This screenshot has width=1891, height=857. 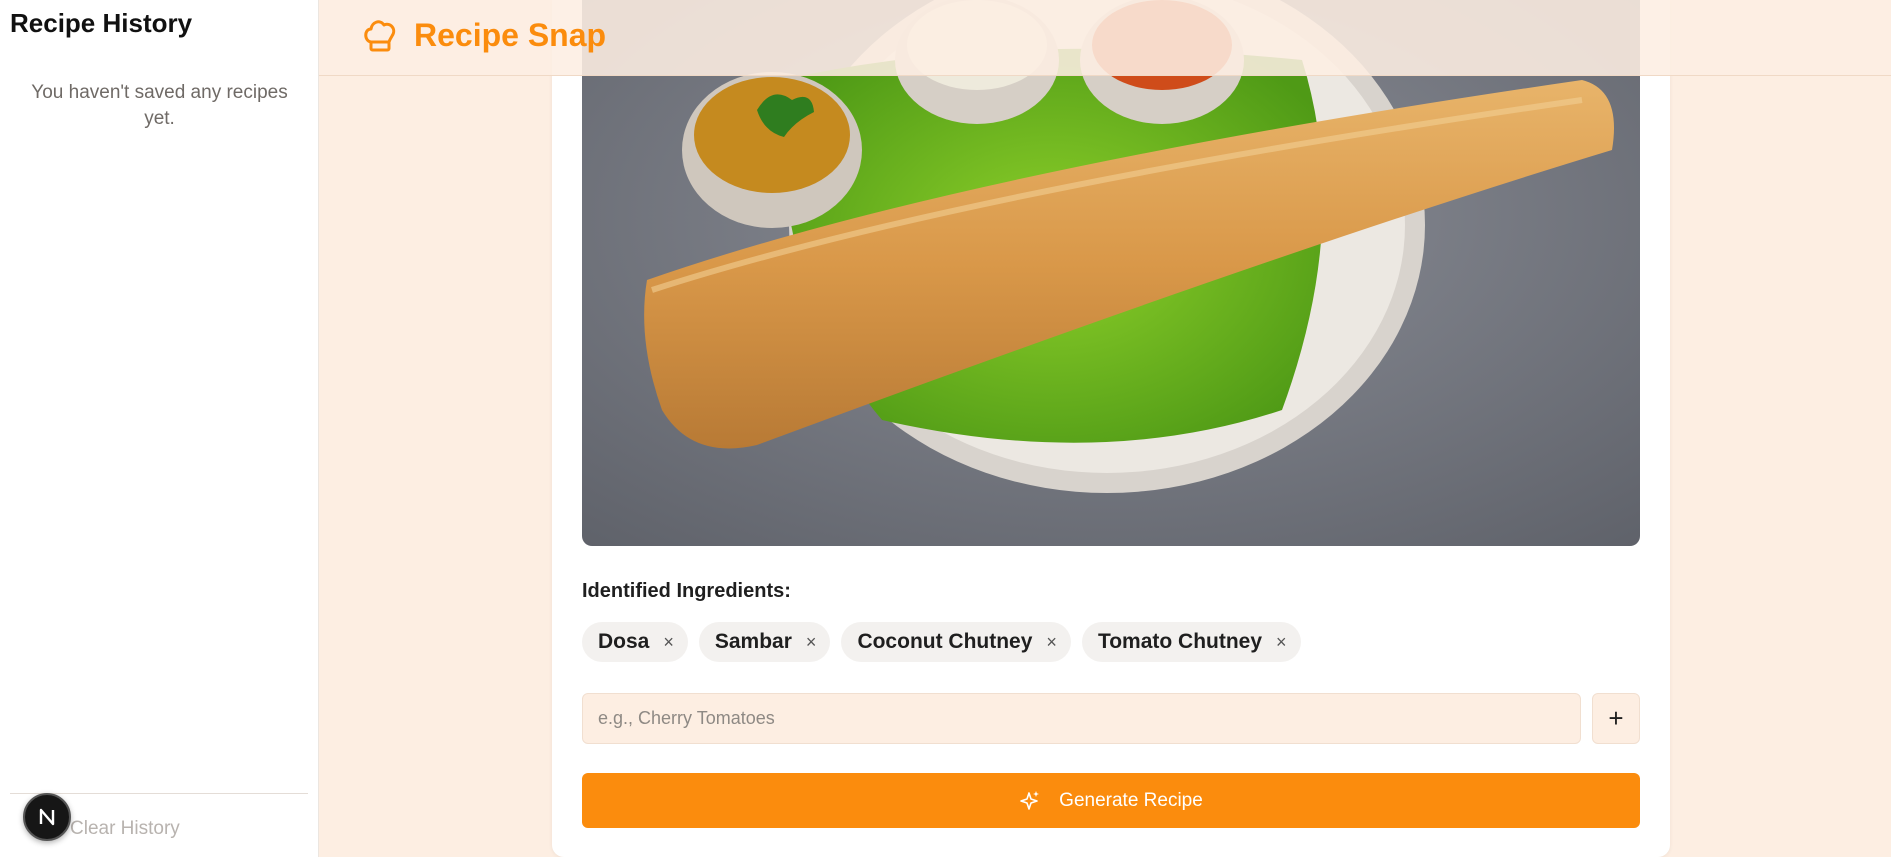 What do you see at coordinates (380, 36) in the screenshot?
I see `chef-hat-icon` at bounding box center [380, 36].